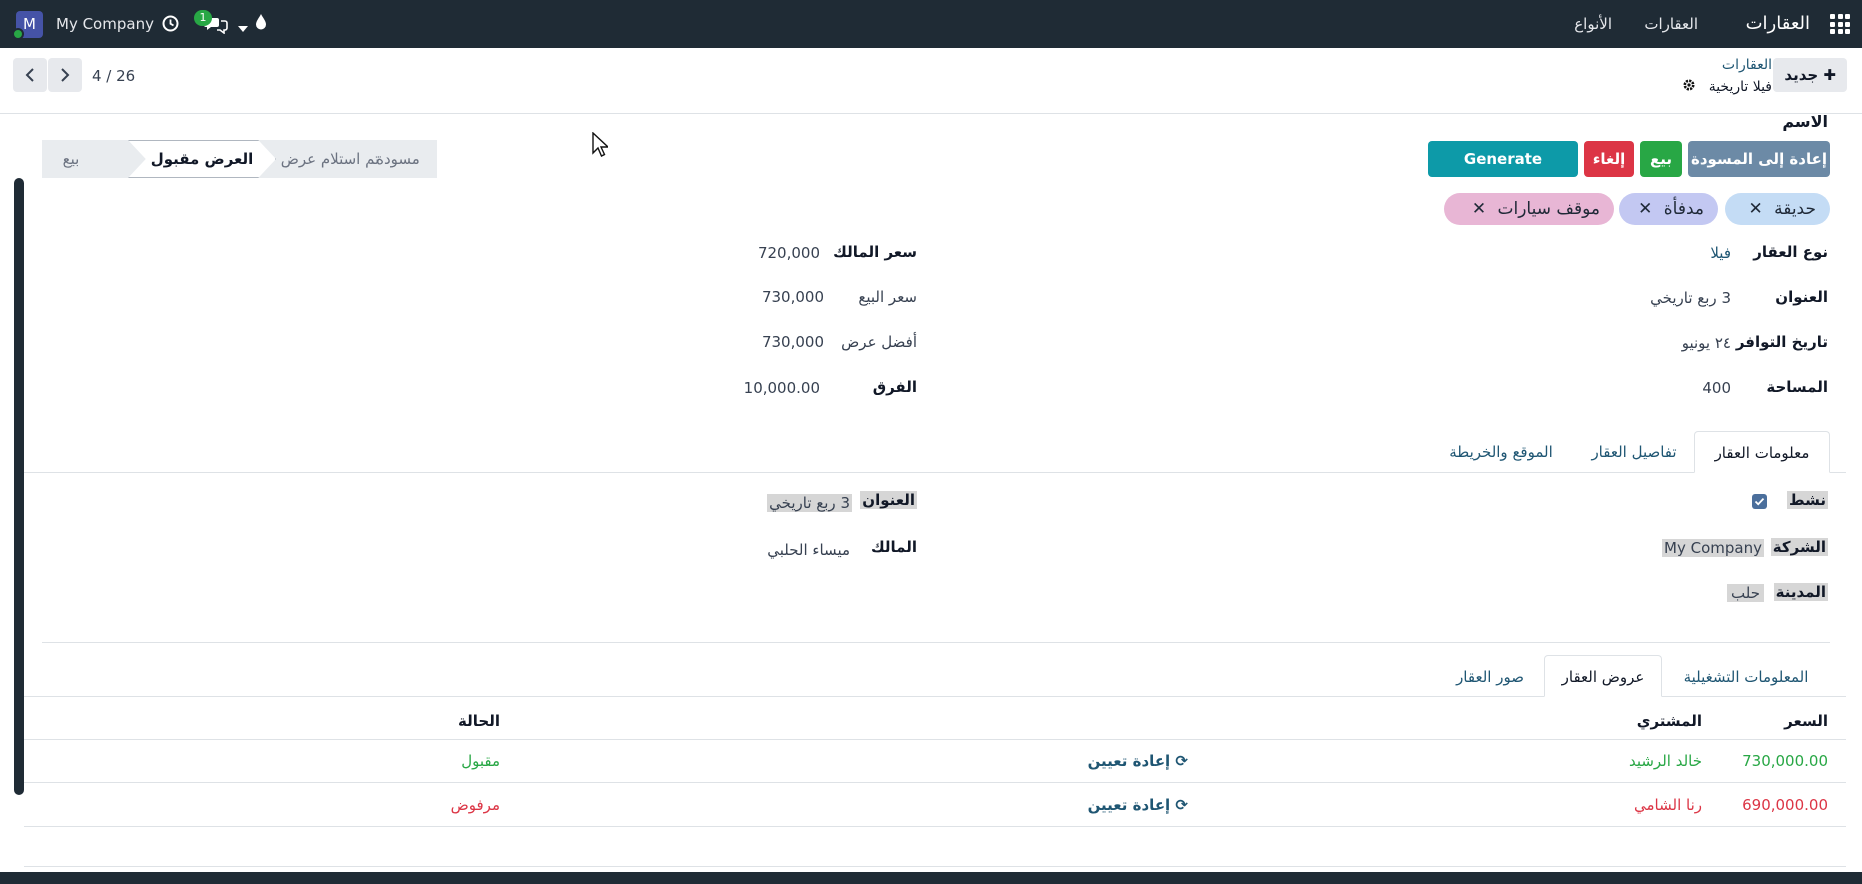 This screenshot has height=884, width=1862. I want to click on tag-parking: موقف سيارات ✕, so click(1529, 209).